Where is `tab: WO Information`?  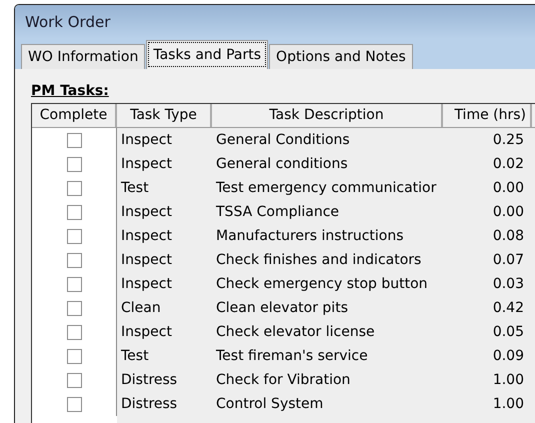 tab: WO Information is located at coordinates (83, 56).